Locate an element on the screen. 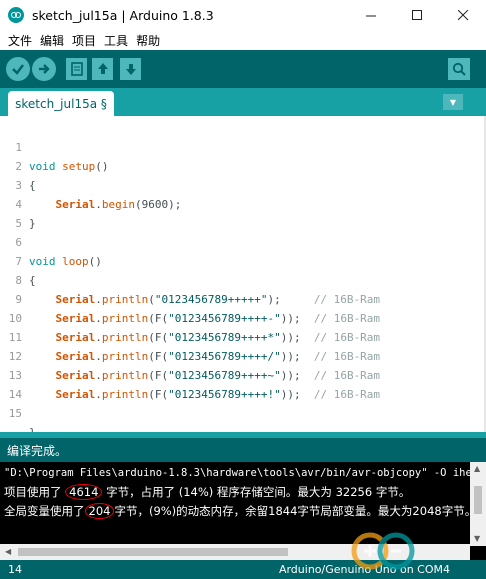  verify-icon is located at coordinates (18, 69).